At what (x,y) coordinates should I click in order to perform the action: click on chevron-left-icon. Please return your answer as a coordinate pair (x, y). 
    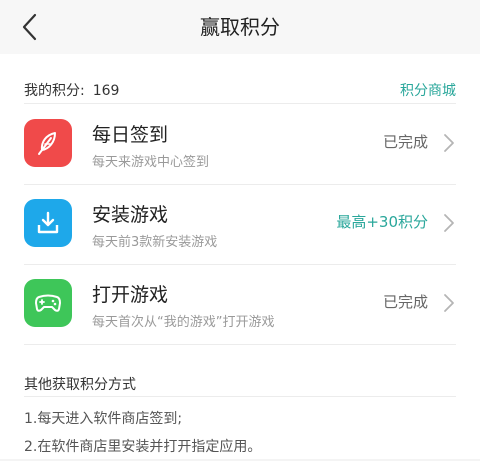
    Looking at the image, I should click on (29, 27).